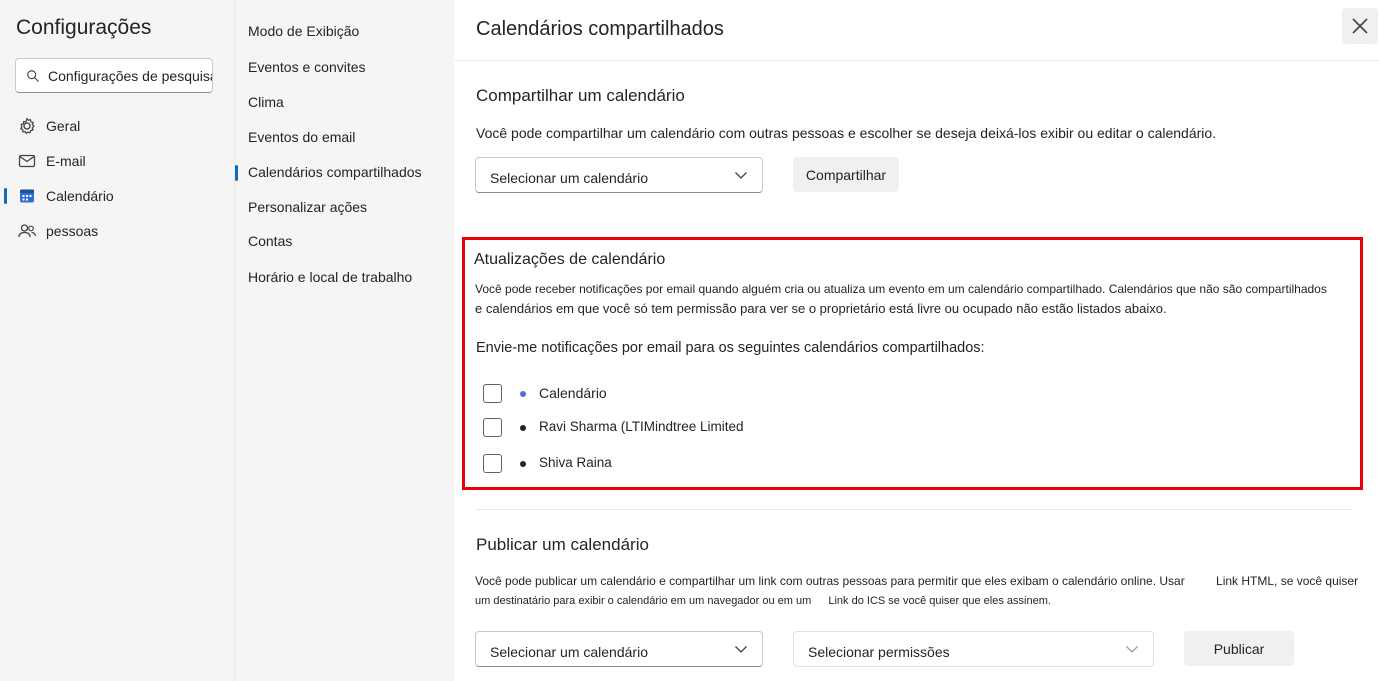  Describe the element at coordinates (344, 241) in the screenshot. I see `submenu-item-accounts: Contas` at that location.